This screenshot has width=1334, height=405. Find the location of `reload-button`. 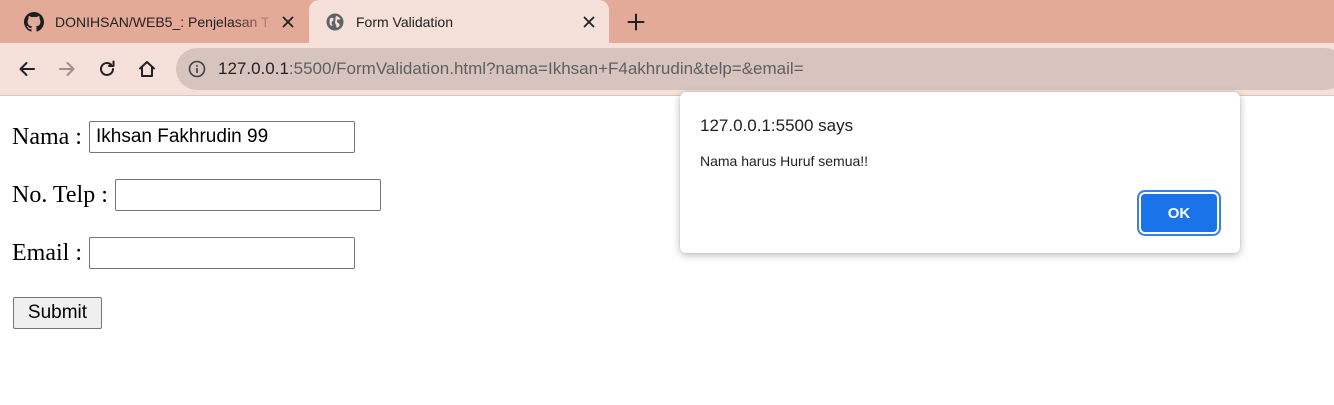

reload-button is located at coordinates (107, 69).